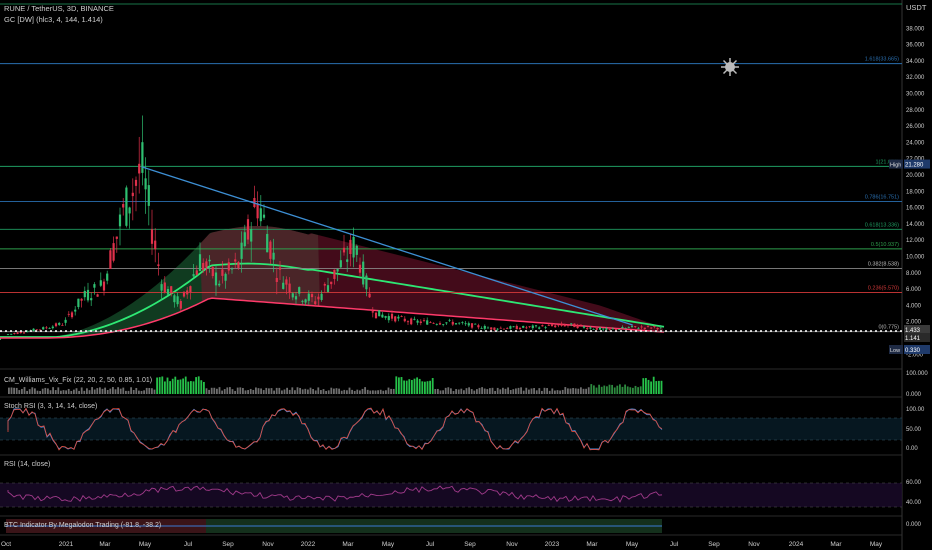  Describe the element at coordinates (915, 46) in the screenshot. I see `price-tick: 36.000` at that location.